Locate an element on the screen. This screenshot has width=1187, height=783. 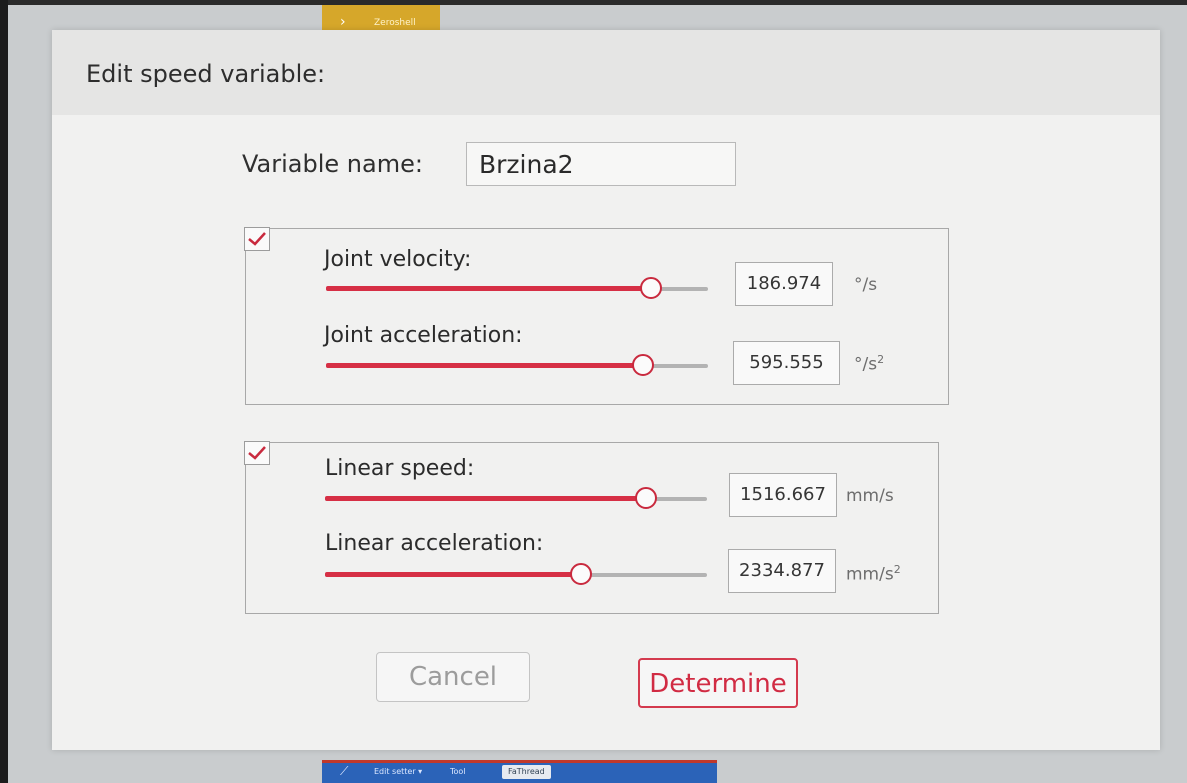
background-node-label: Zeroshell is located at coordinates (395, 23).